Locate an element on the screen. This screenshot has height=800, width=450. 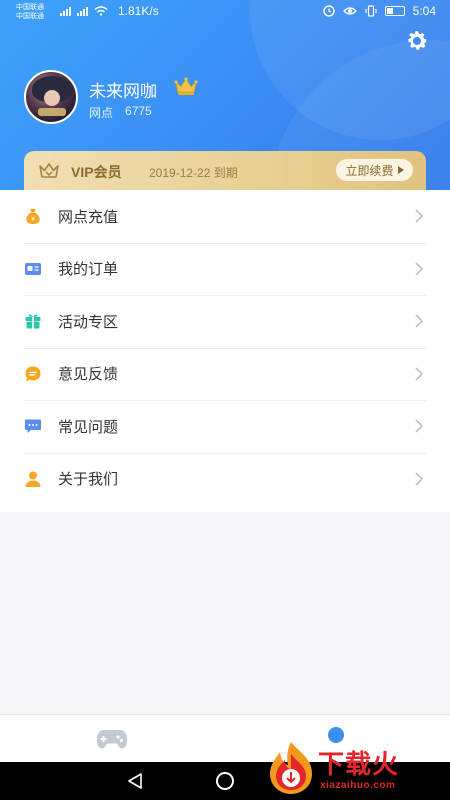
feedback-bubble-icon is located at coordinates (33, 374).